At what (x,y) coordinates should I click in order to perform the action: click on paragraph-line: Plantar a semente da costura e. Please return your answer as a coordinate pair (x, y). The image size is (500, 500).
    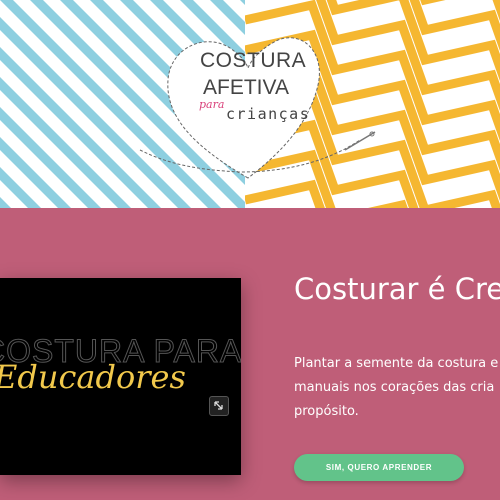
    Looking at the image, I should click on (396, 363).